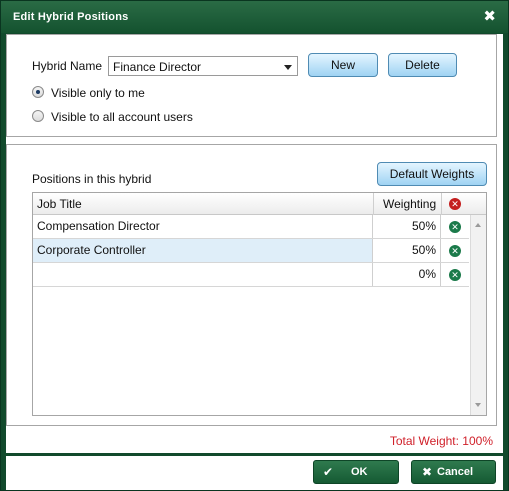  Describe the element at coordinates (328, 472) in the screenshot. I see `checkmark-icon: ✔` at that location.